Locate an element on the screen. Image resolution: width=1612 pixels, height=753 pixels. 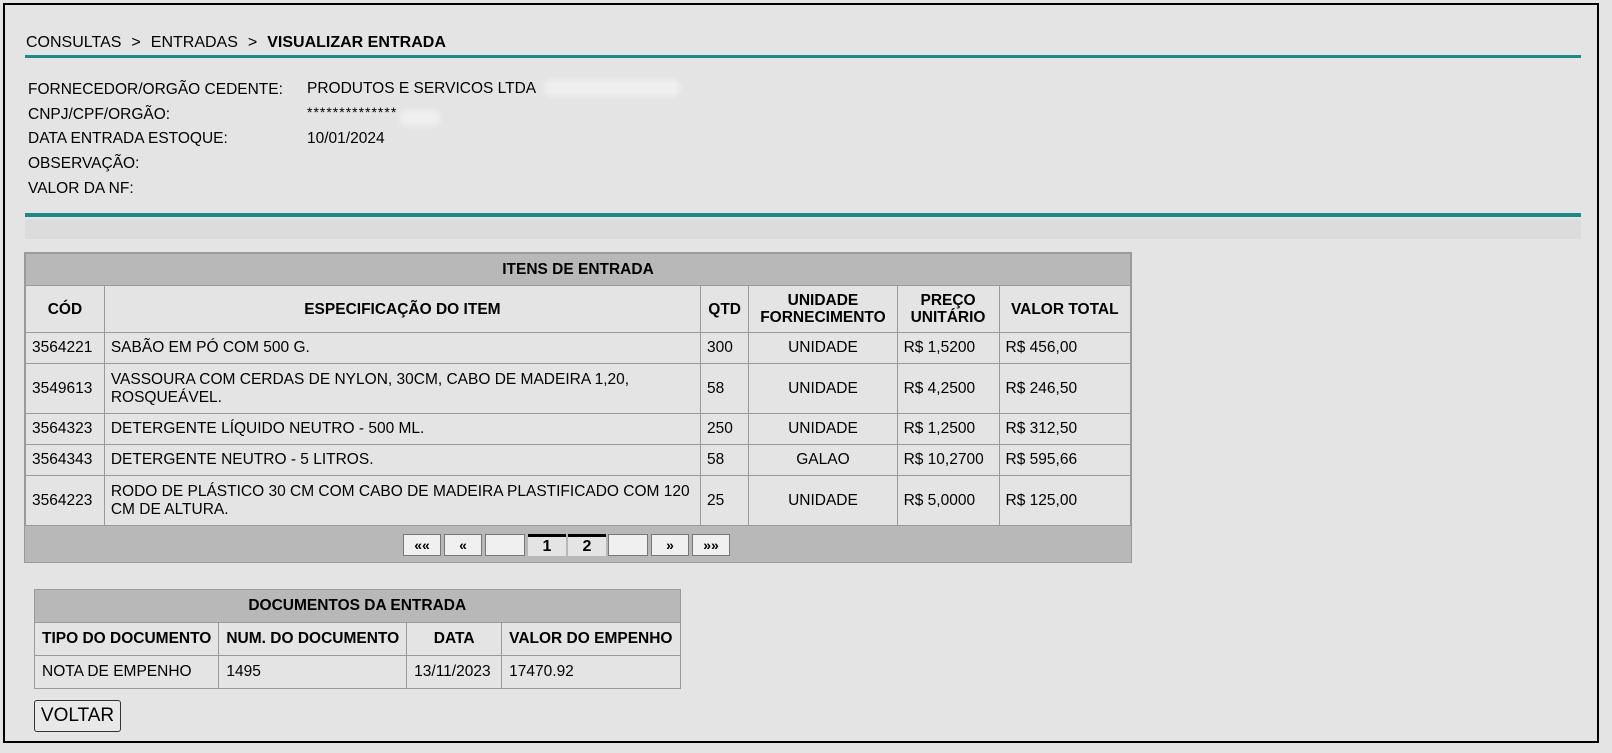
breadcrumb: CONSULTAS > ENTRADAS > VISUALIZAR ENTRADA is located at coordinates (236, 43).